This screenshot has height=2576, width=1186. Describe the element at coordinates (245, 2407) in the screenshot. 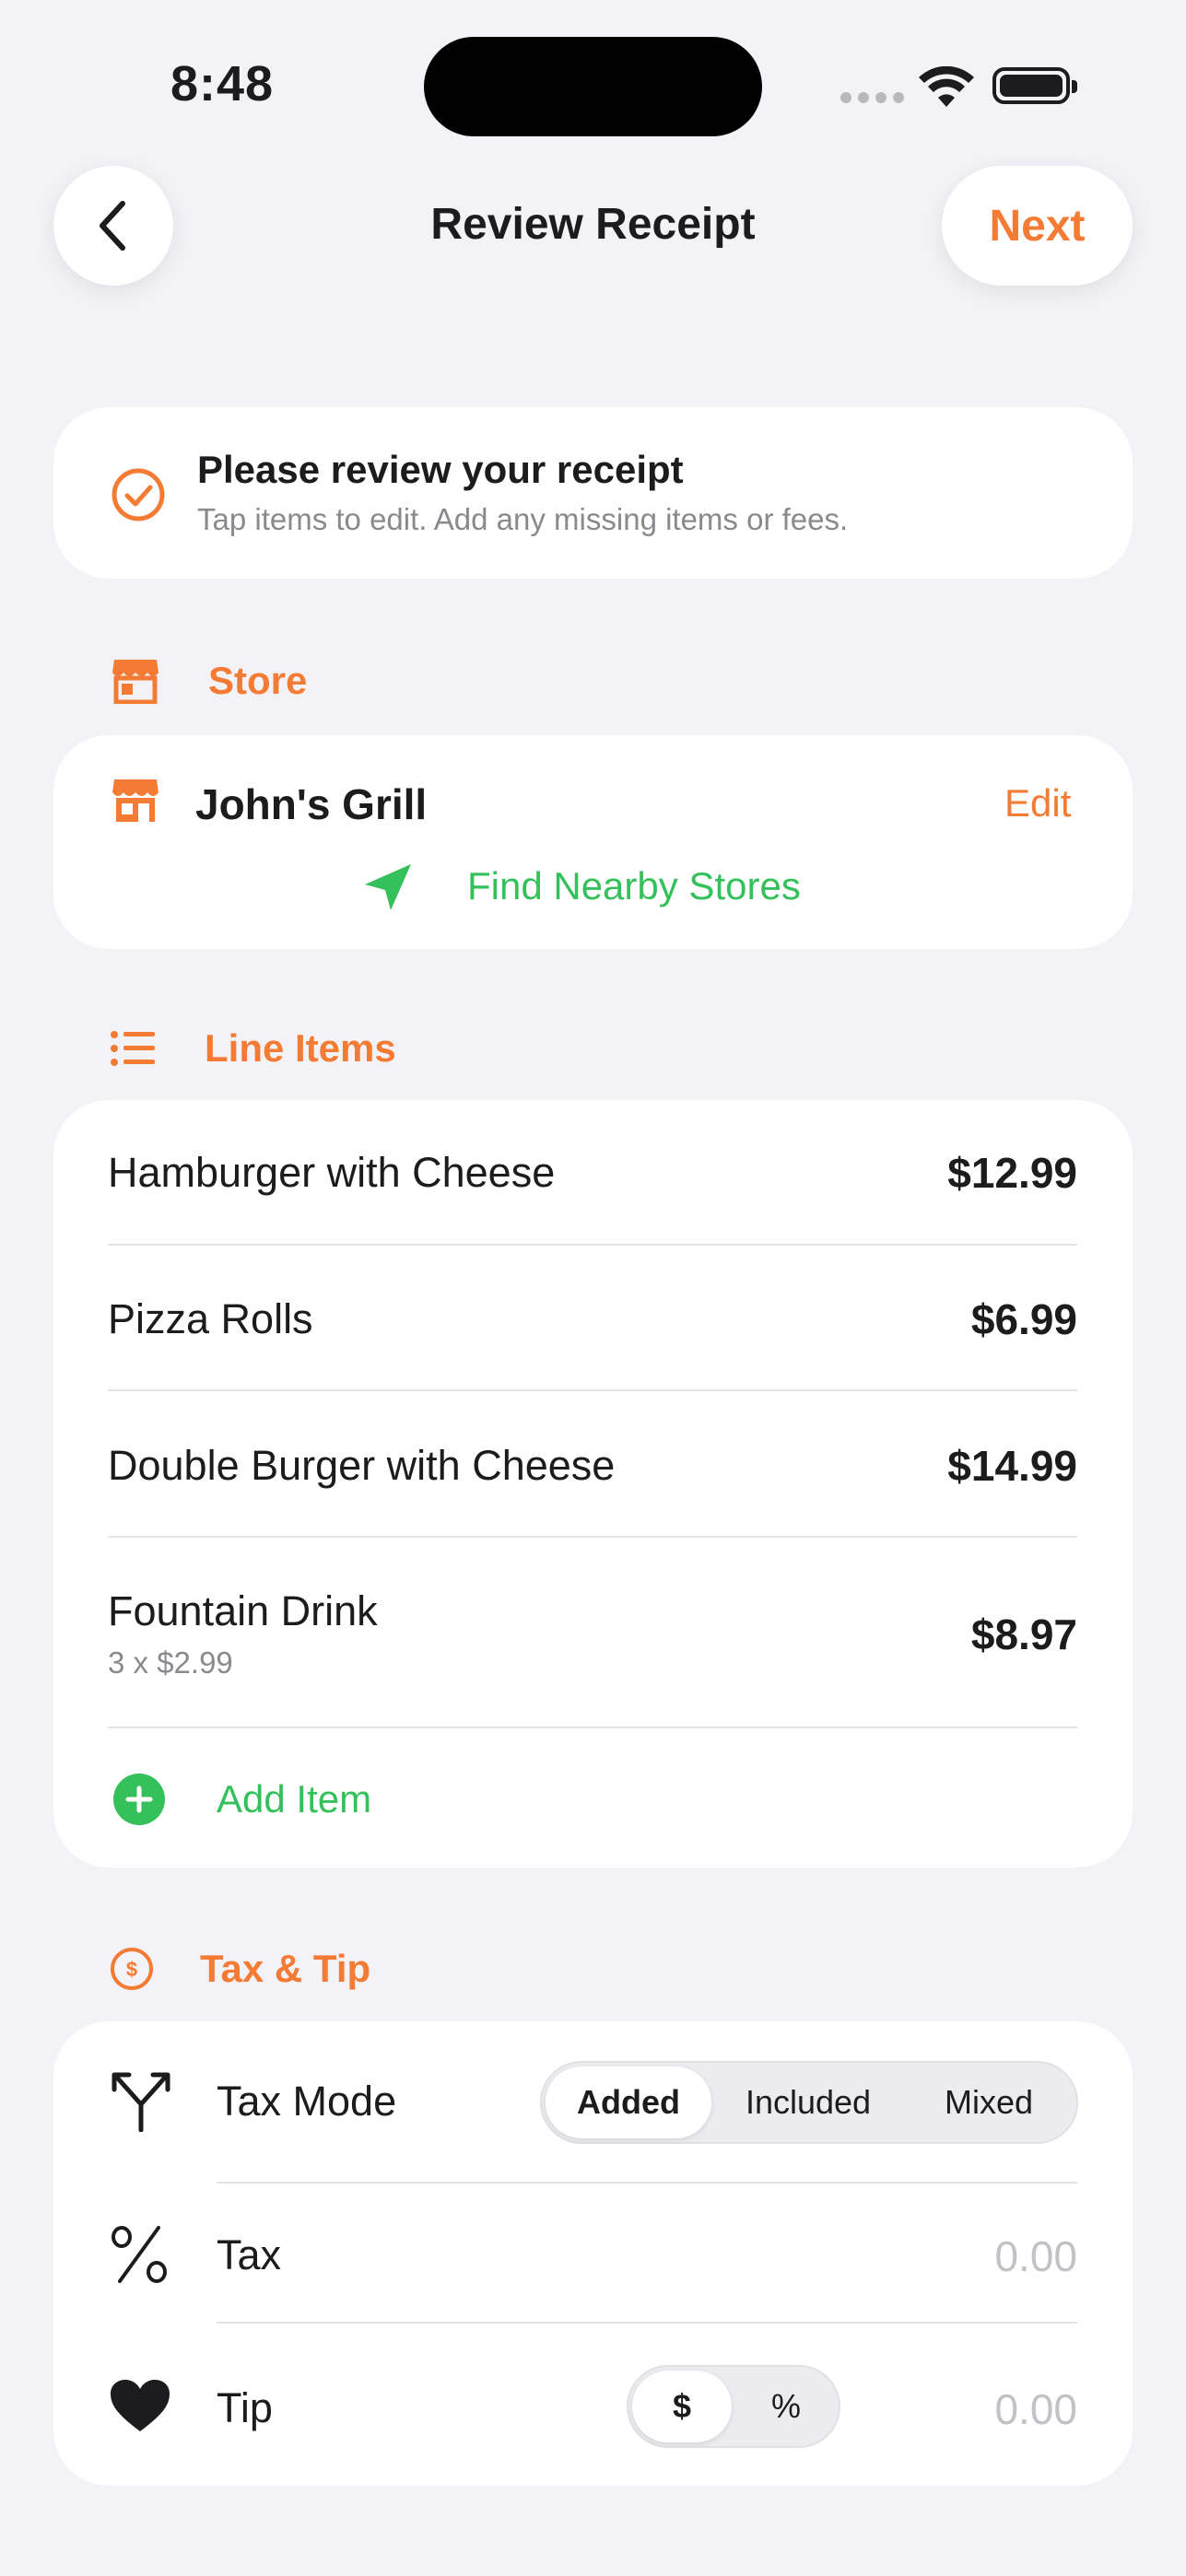

I see `tip-label: Tip` at that location.